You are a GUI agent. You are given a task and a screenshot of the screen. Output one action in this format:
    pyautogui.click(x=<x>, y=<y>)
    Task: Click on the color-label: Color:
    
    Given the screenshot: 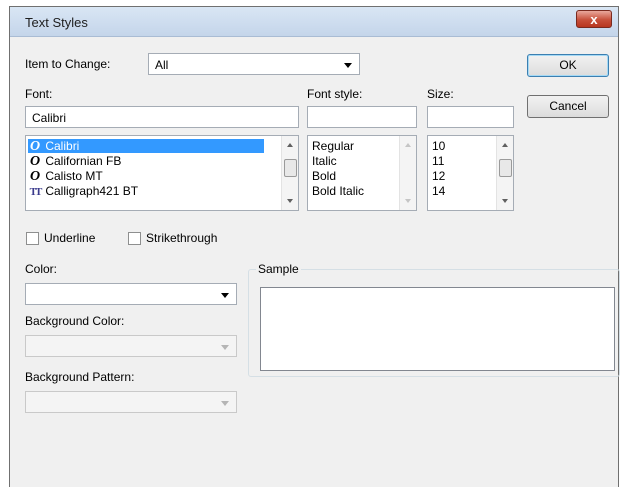 What is the action you would take?
    pyautogui.click(x=41, y=269)
    